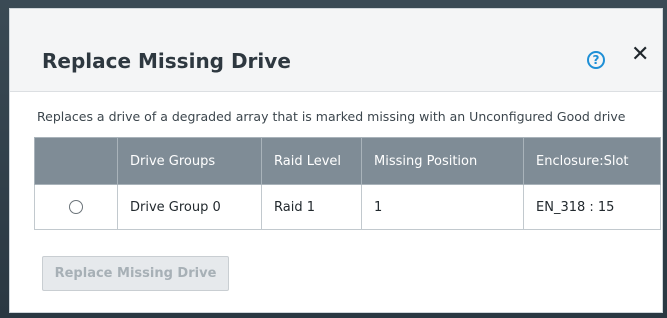 This screenshot has width=667, height=318. What do you see at coordinates (166, 61) in the screenshot?
I see `dialog-title: Replace Missing Drive` at bounding box center [166, 61].